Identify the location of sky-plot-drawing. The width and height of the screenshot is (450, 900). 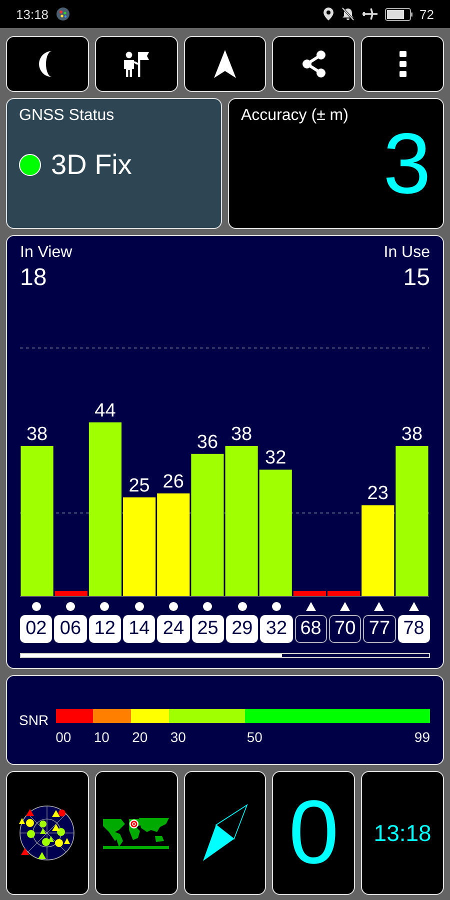
(47, 833).